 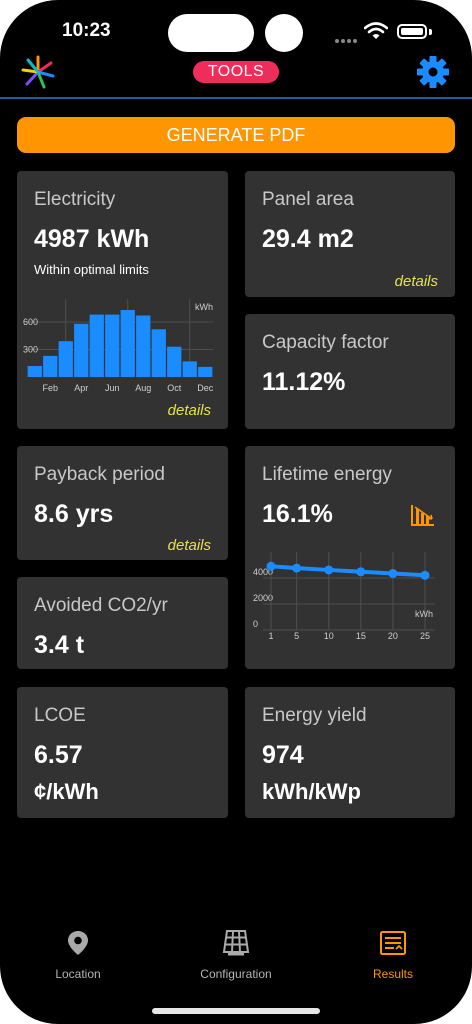 I want to click on card-note: Within optimal limits, so click(x=91, y=269).